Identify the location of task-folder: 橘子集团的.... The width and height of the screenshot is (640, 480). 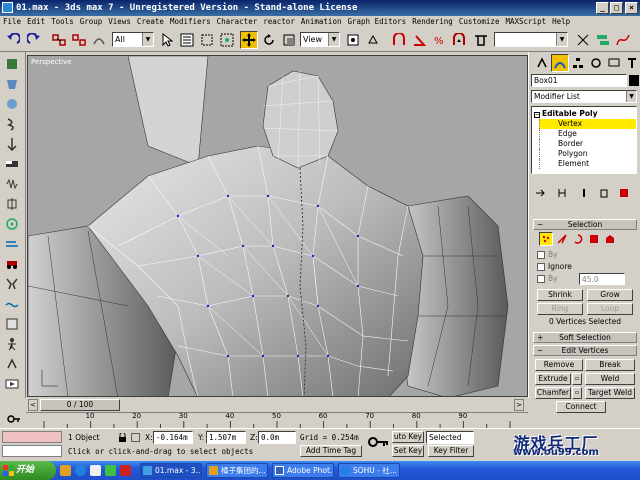
(237, 470).